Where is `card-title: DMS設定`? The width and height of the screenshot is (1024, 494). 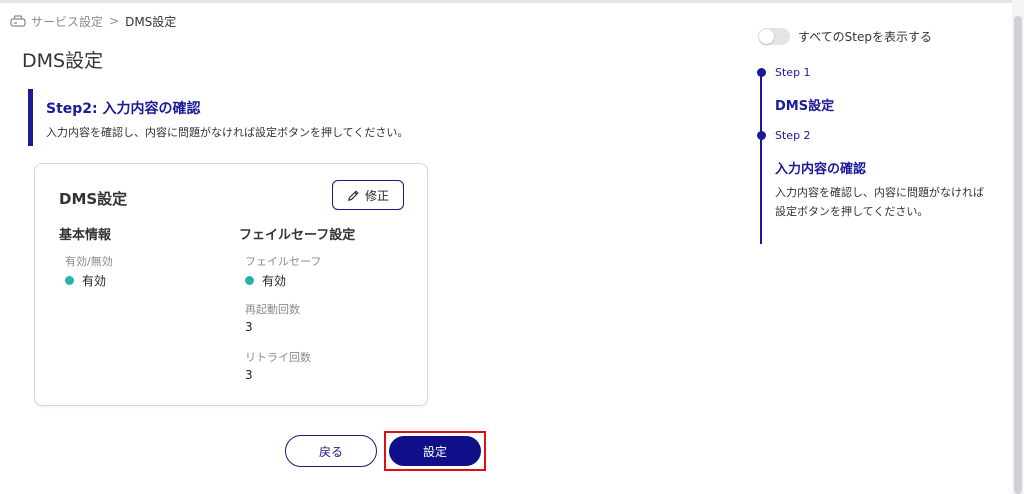
card-title: DMS設定 is located at coordinates (93, 199).